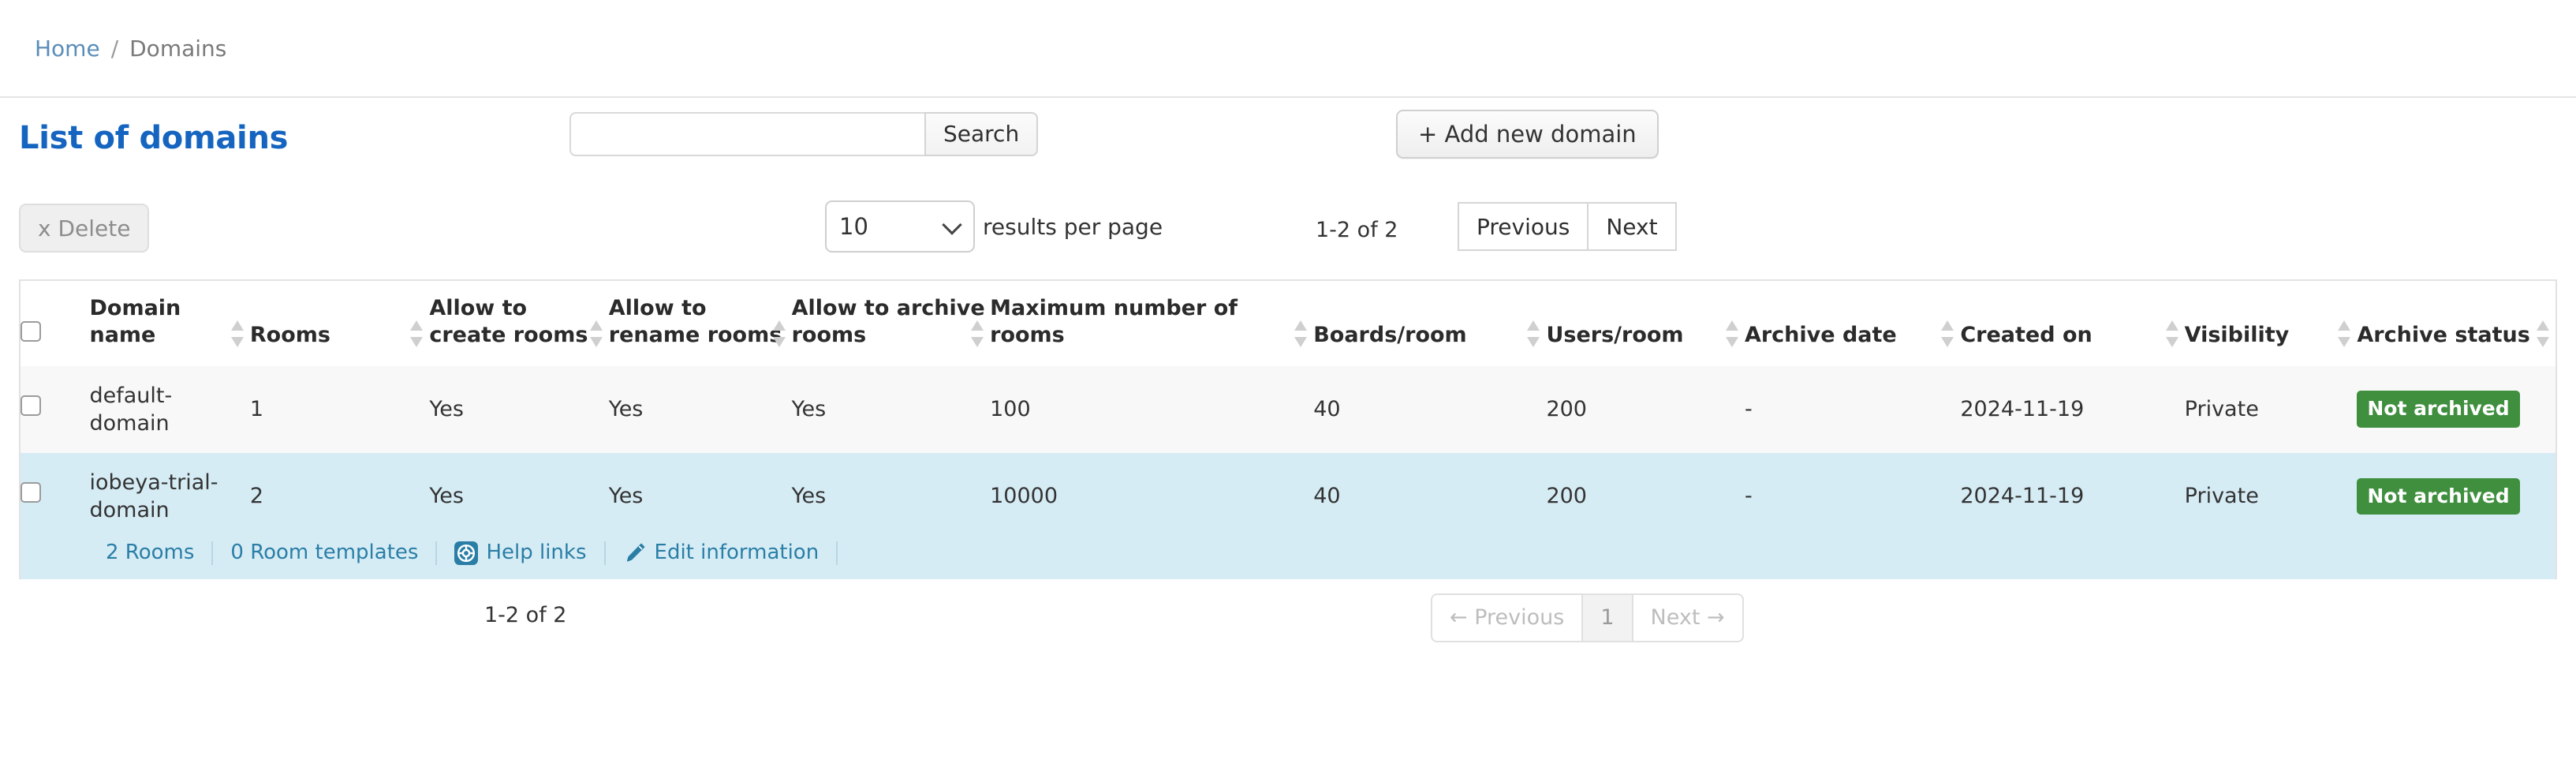 Image resolution: width=2576 pixels, height=771 pixels. I want to click on cell-allow-rename-rooms: Yes, so click(626, 409).